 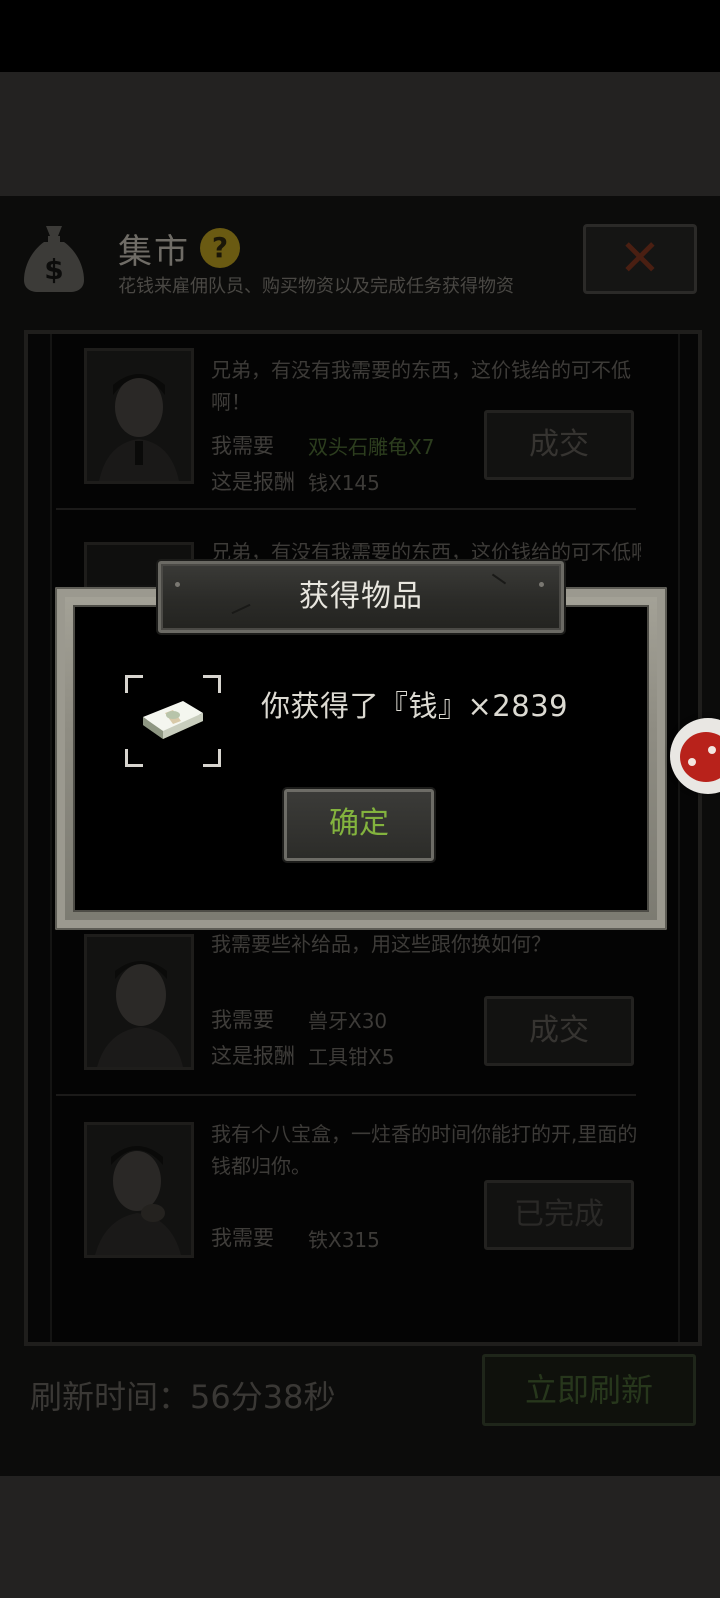 I want to click on reward-message: 你获得了『钱』×2839, so click(x=415, y=706).